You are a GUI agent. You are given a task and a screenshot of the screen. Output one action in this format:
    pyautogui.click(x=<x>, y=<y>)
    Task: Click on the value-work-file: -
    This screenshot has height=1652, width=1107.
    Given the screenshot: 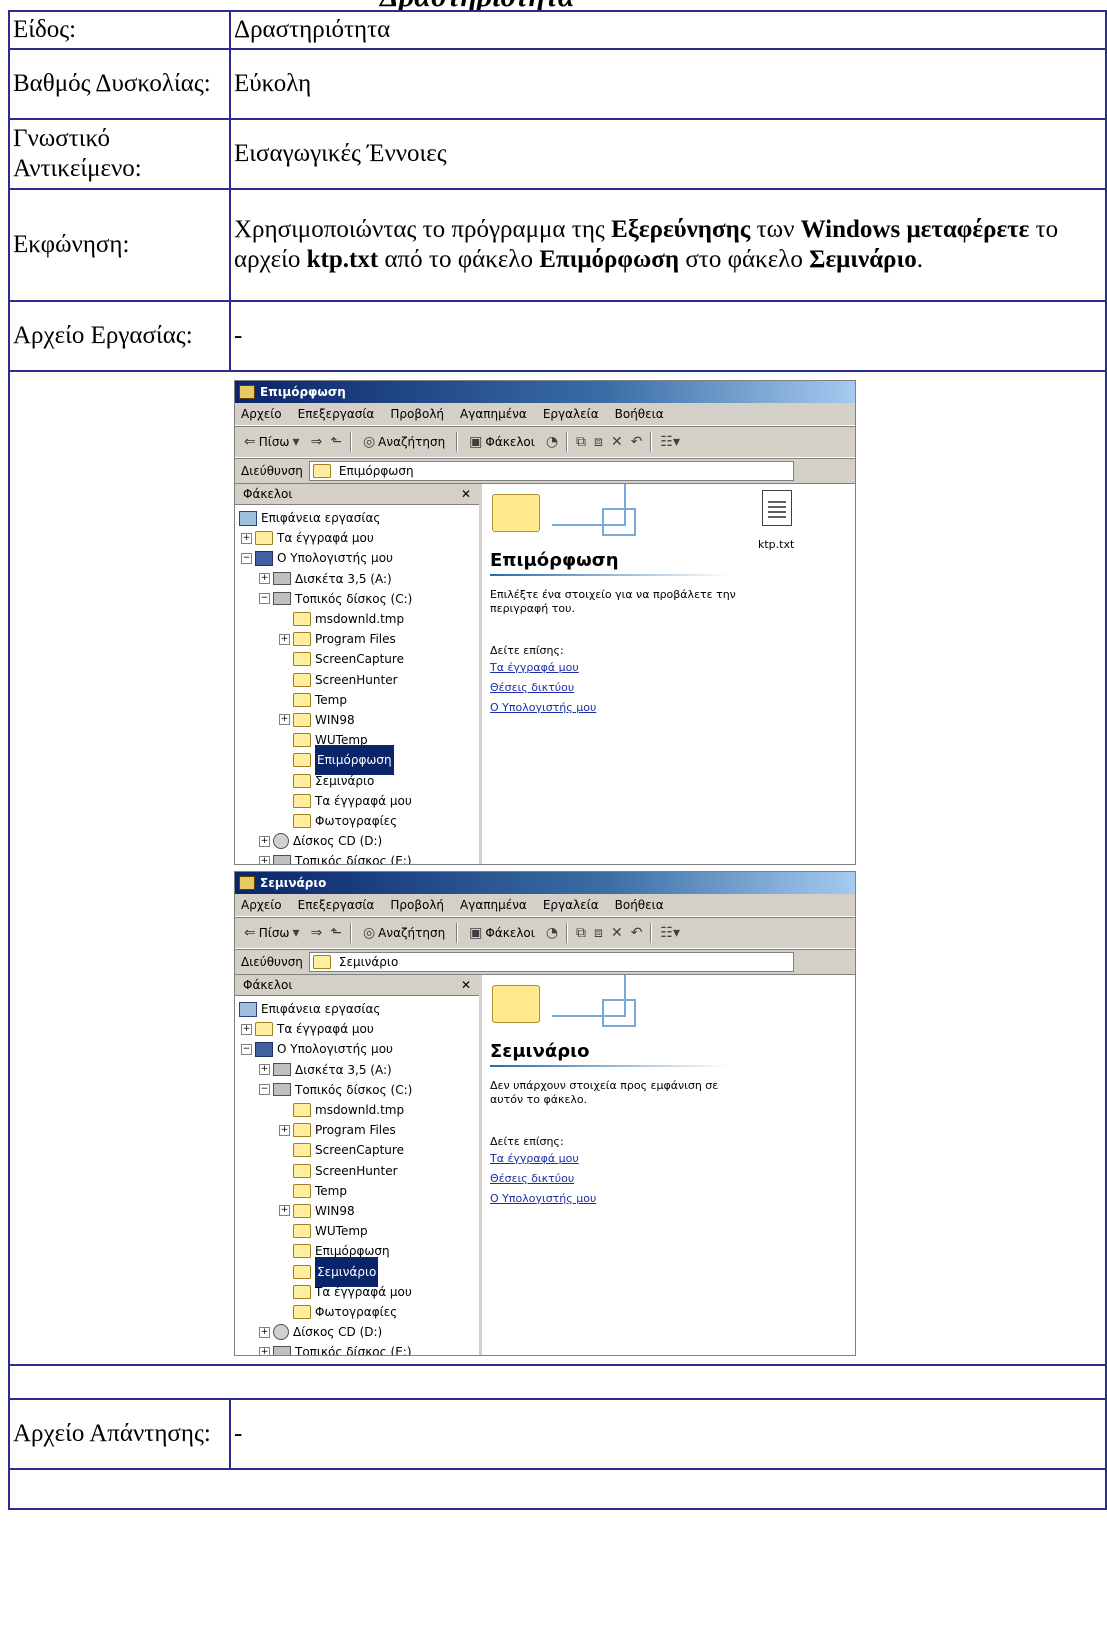 What is the action you would take?
    pyautogui.click(x=668, y=336)
    